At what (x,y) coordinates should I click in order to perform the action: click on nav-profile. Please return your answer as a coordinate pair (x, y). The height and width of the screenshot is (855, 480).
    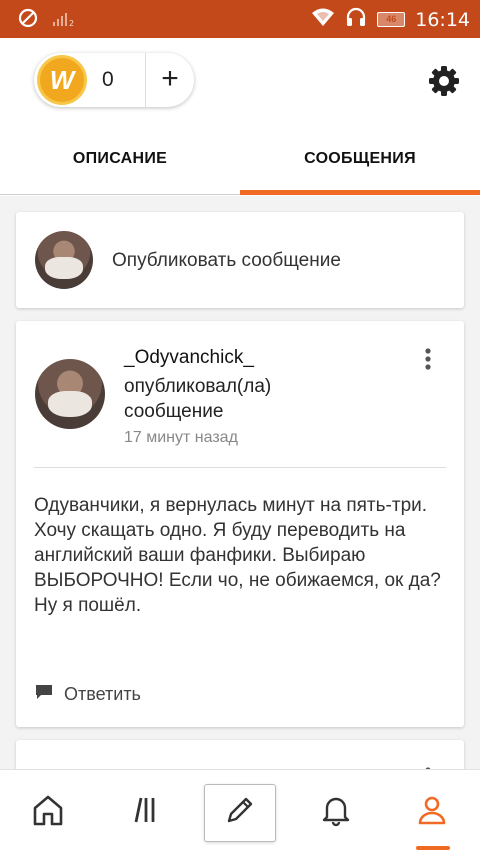
    Looking at the image, I should click on (432, 812).